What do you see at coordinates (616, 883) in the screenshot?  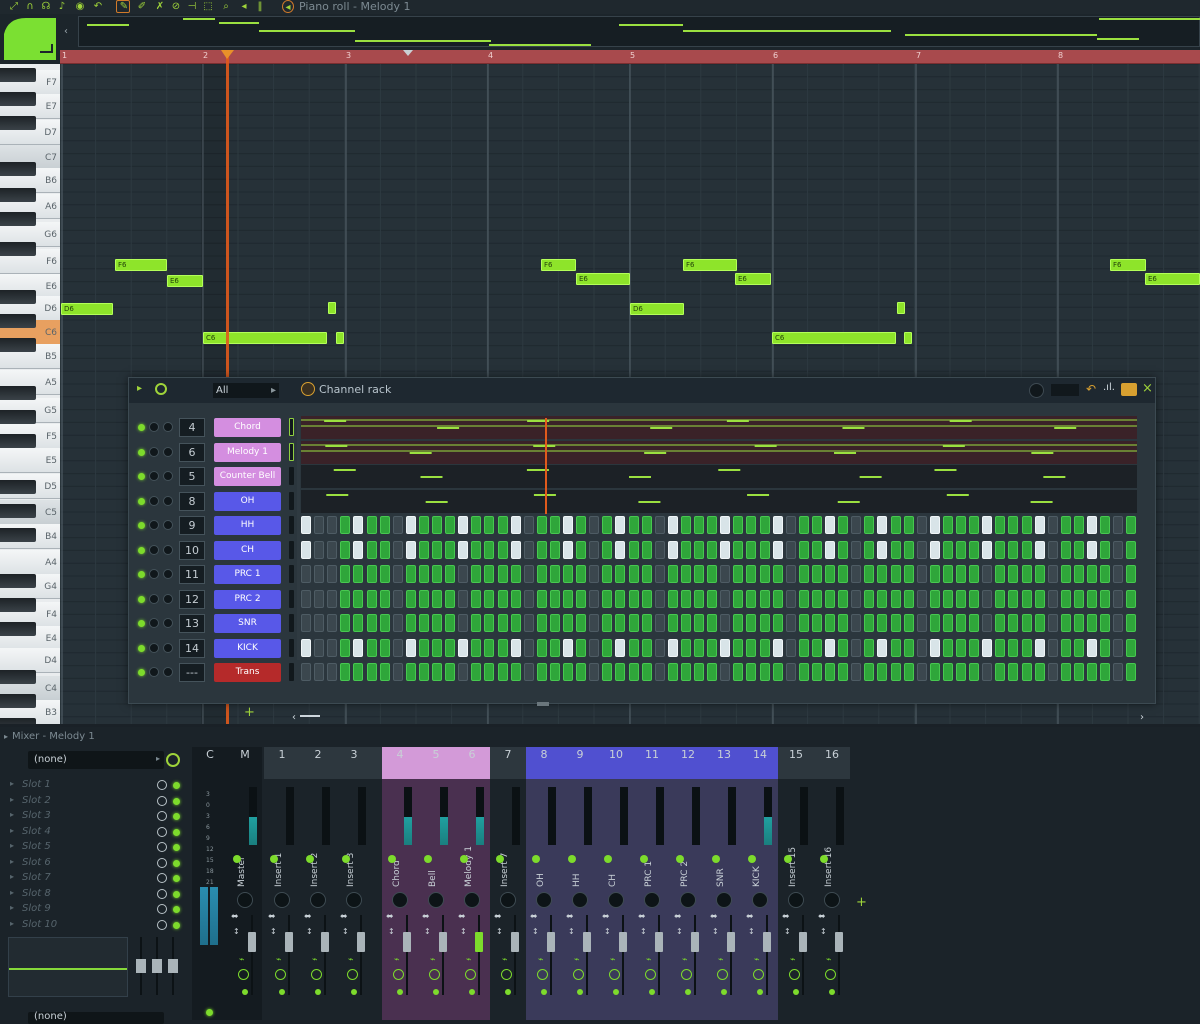 I see `mixer-strip: 10 CH ⬌ ↕ ⌁` at bounding box center [616, 883].